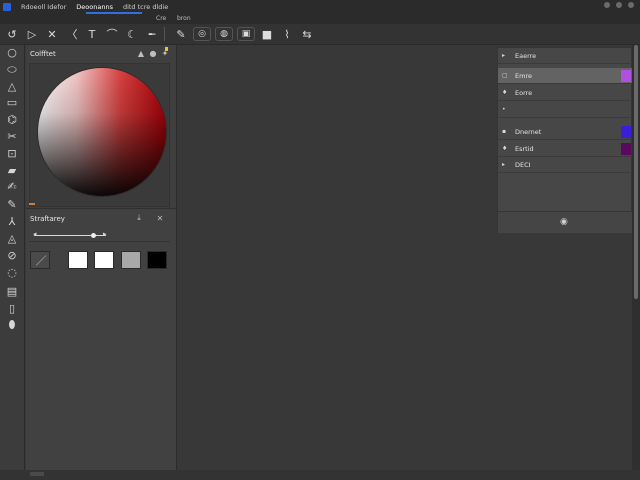 Image resolution: width=640 pixels, height=480 pixels. Describe the element at coordinates (565, 132) in the screenshot. I see `layer-row: ▪ Dnernet` at that location.